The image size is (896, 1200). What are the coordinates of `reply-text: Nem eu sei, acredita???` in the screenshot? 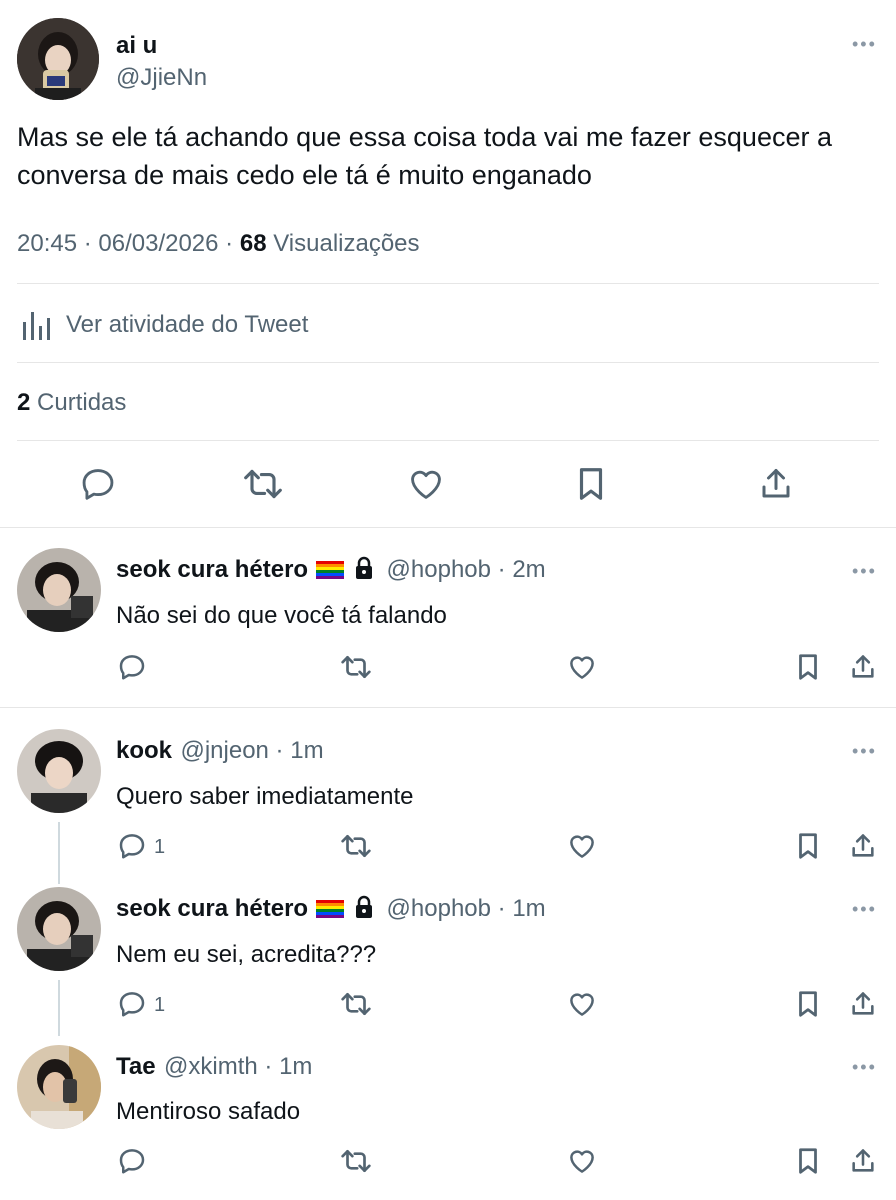 It's located at (246, 954).